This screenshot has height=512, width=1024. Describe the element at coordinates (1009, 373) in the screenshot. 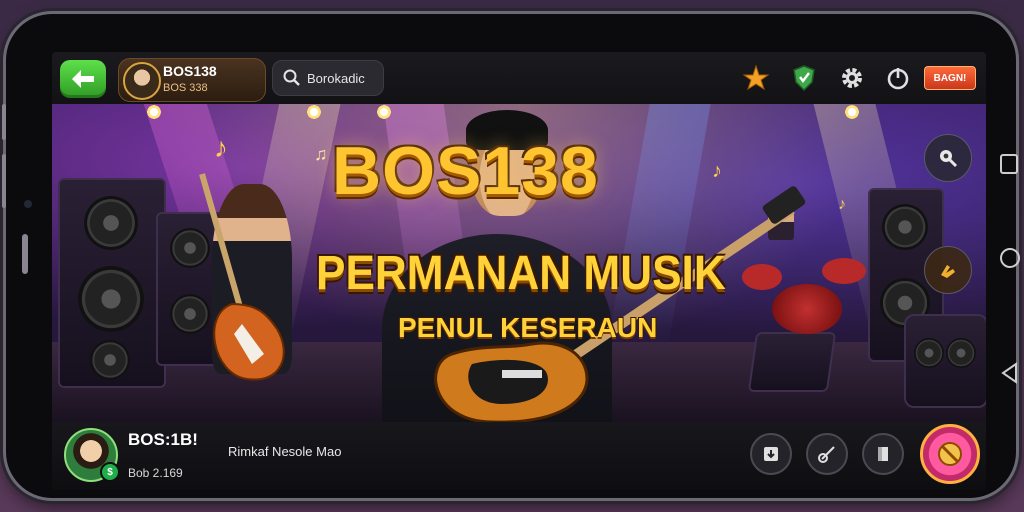

I see `back-nav-button` at that location.